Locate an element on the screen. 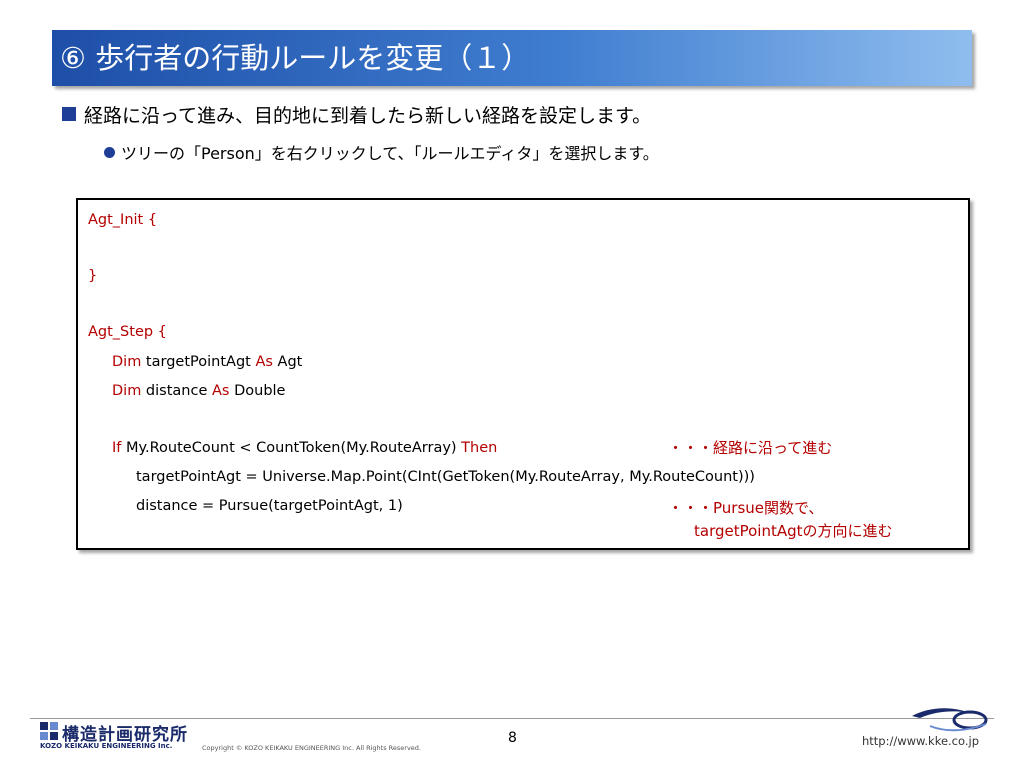 The width and height of the screenshot is (1024, 768). company-logo: 構造計画研究所 KOZO KEIKAKU ENGINEERING Inc. is located at coordinates (115, 737).